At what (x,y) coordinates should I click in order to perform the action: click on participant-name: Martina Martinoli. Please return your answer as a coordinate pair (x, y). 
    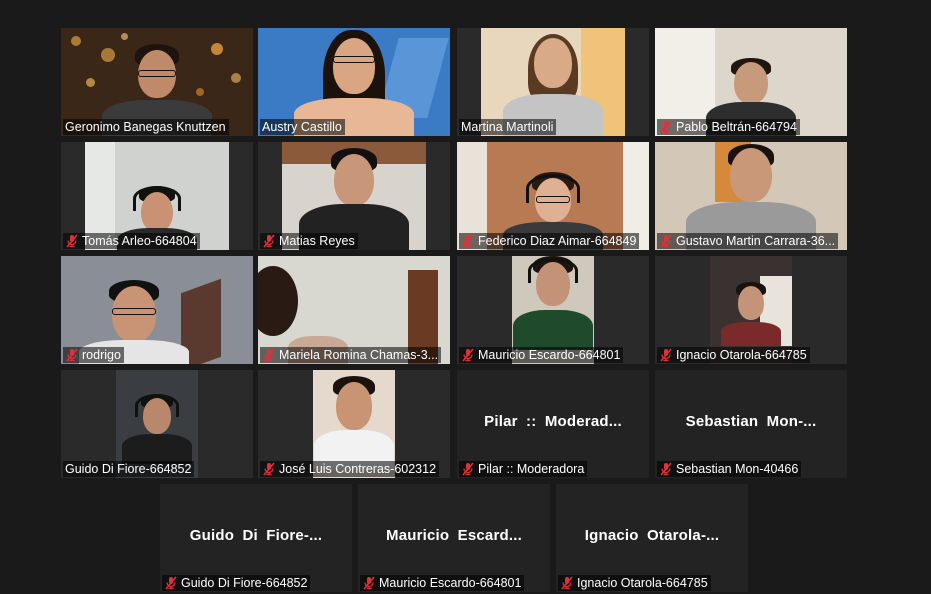
    Looking at the image, I should click on (507, 127).